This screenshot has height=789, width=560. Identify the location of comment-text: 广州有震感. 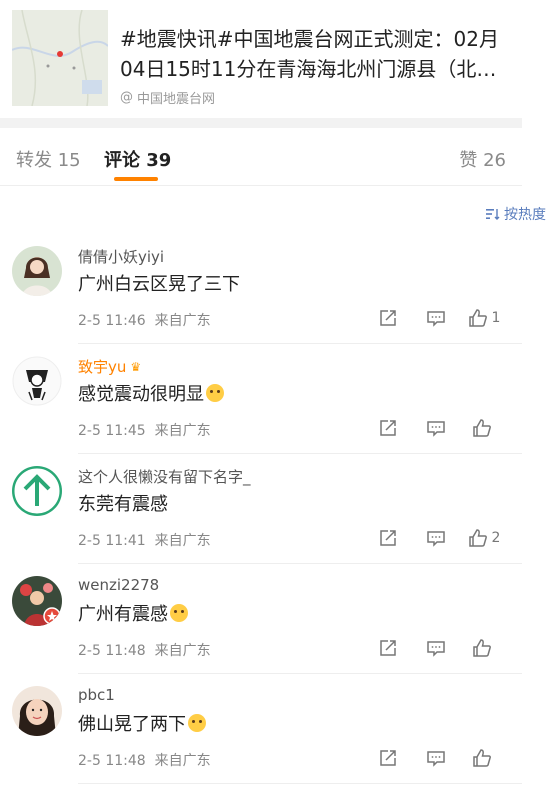
(133, 613).